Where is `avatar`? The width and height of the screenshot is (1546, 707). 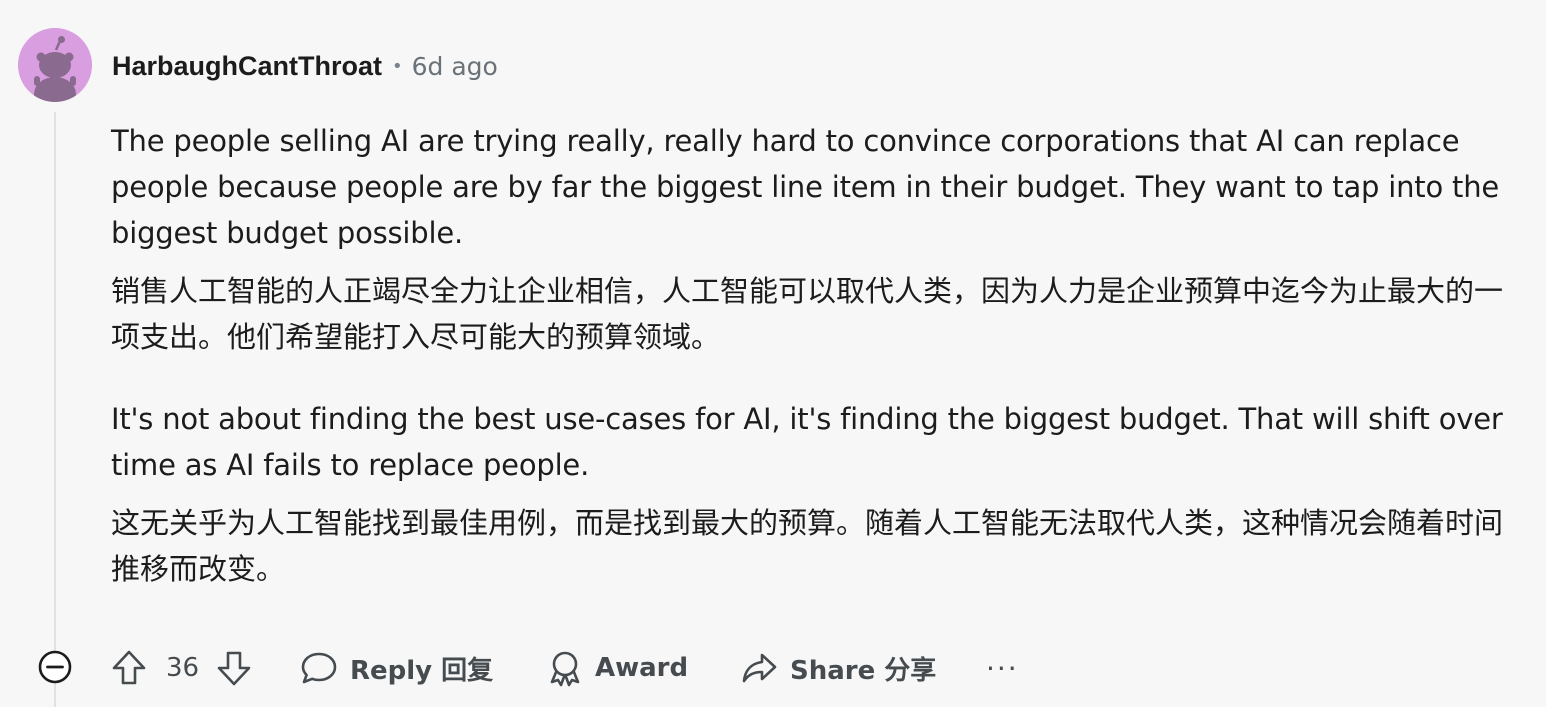 avatar is located at coordinates (55, 65).